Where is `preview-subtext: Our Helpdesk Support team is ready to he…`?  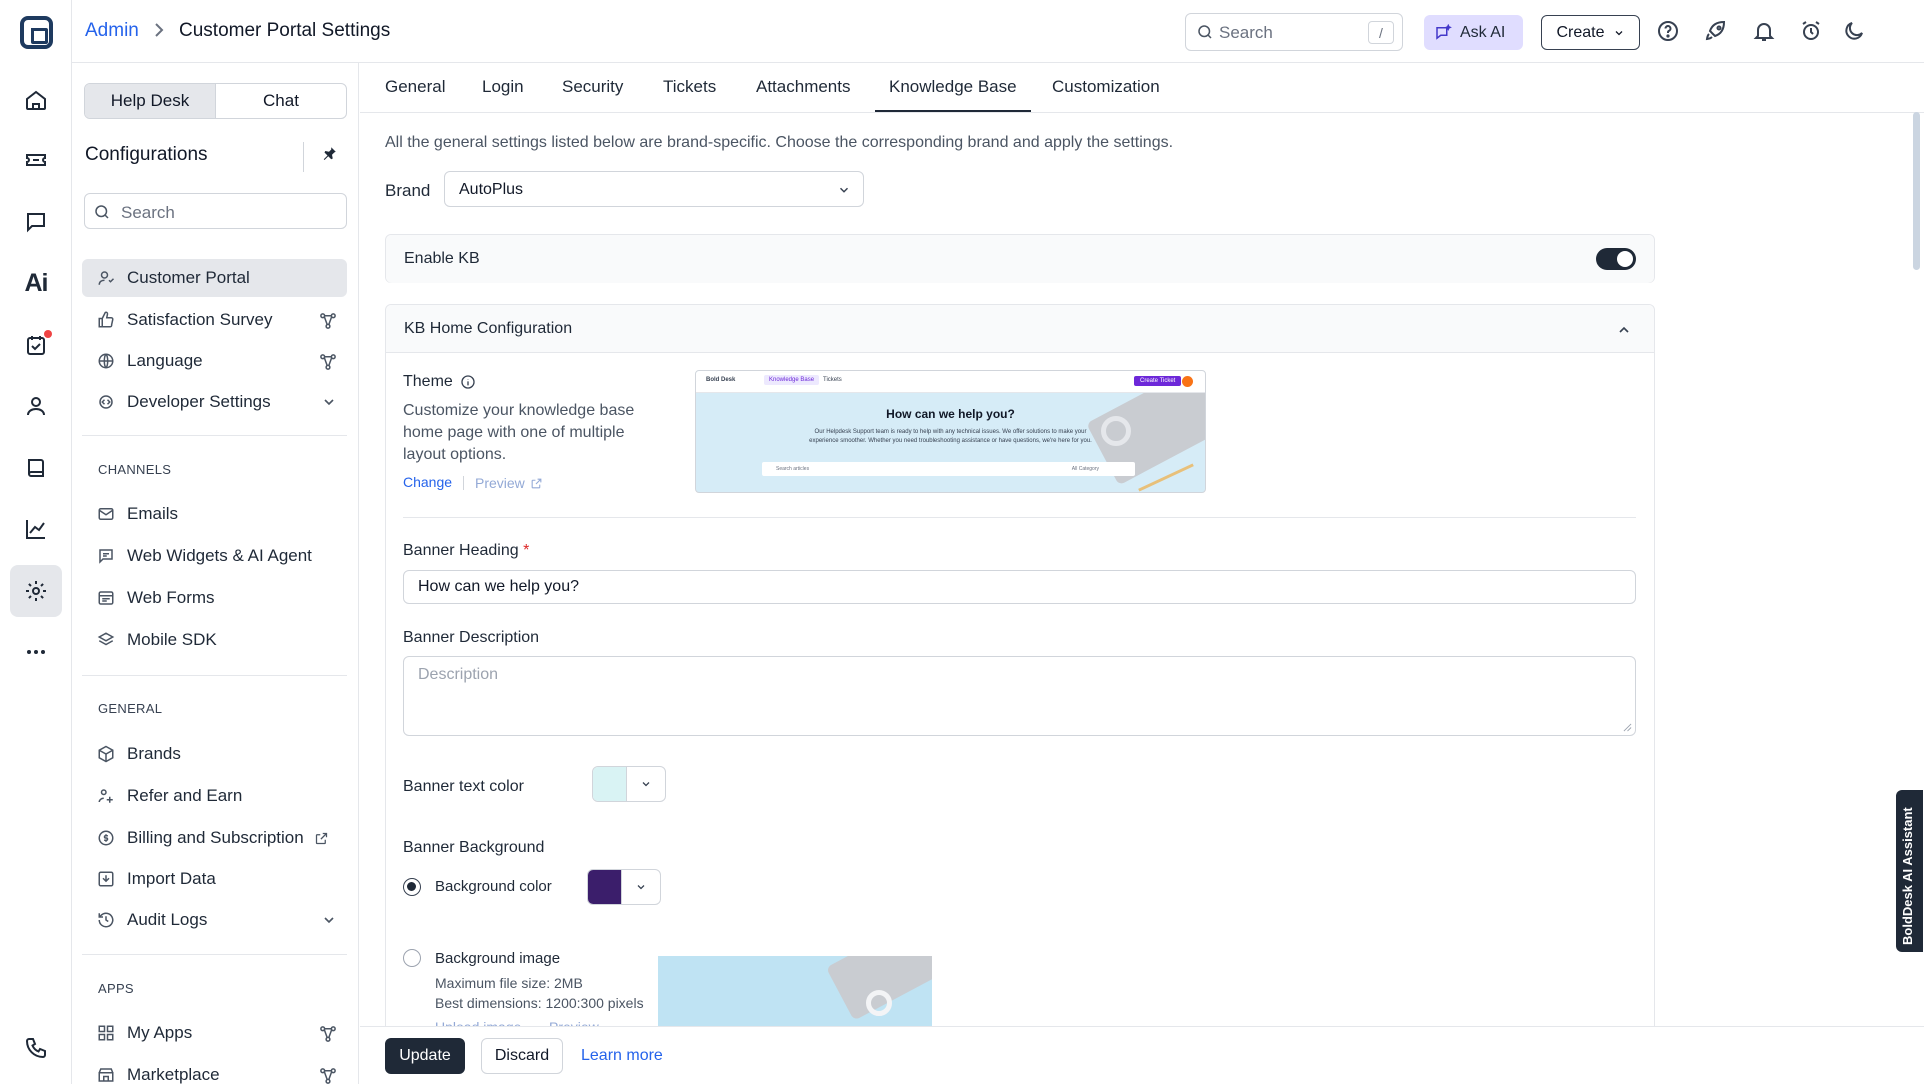
preview-subtext: Our Helpdesk Support team is ready to he… is located at coordinates (950, 436).